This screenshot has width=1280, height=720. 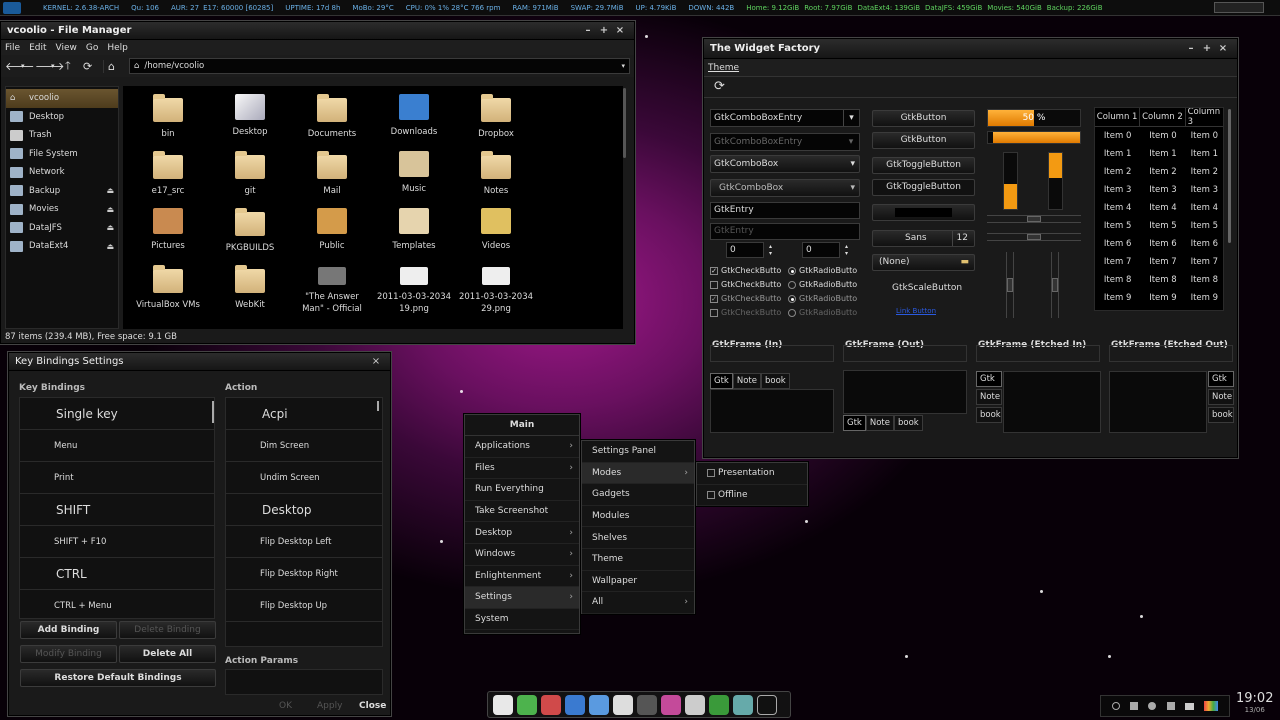 I want to click on entry-disabled: GtkEntry, so click(x=785, y=231).